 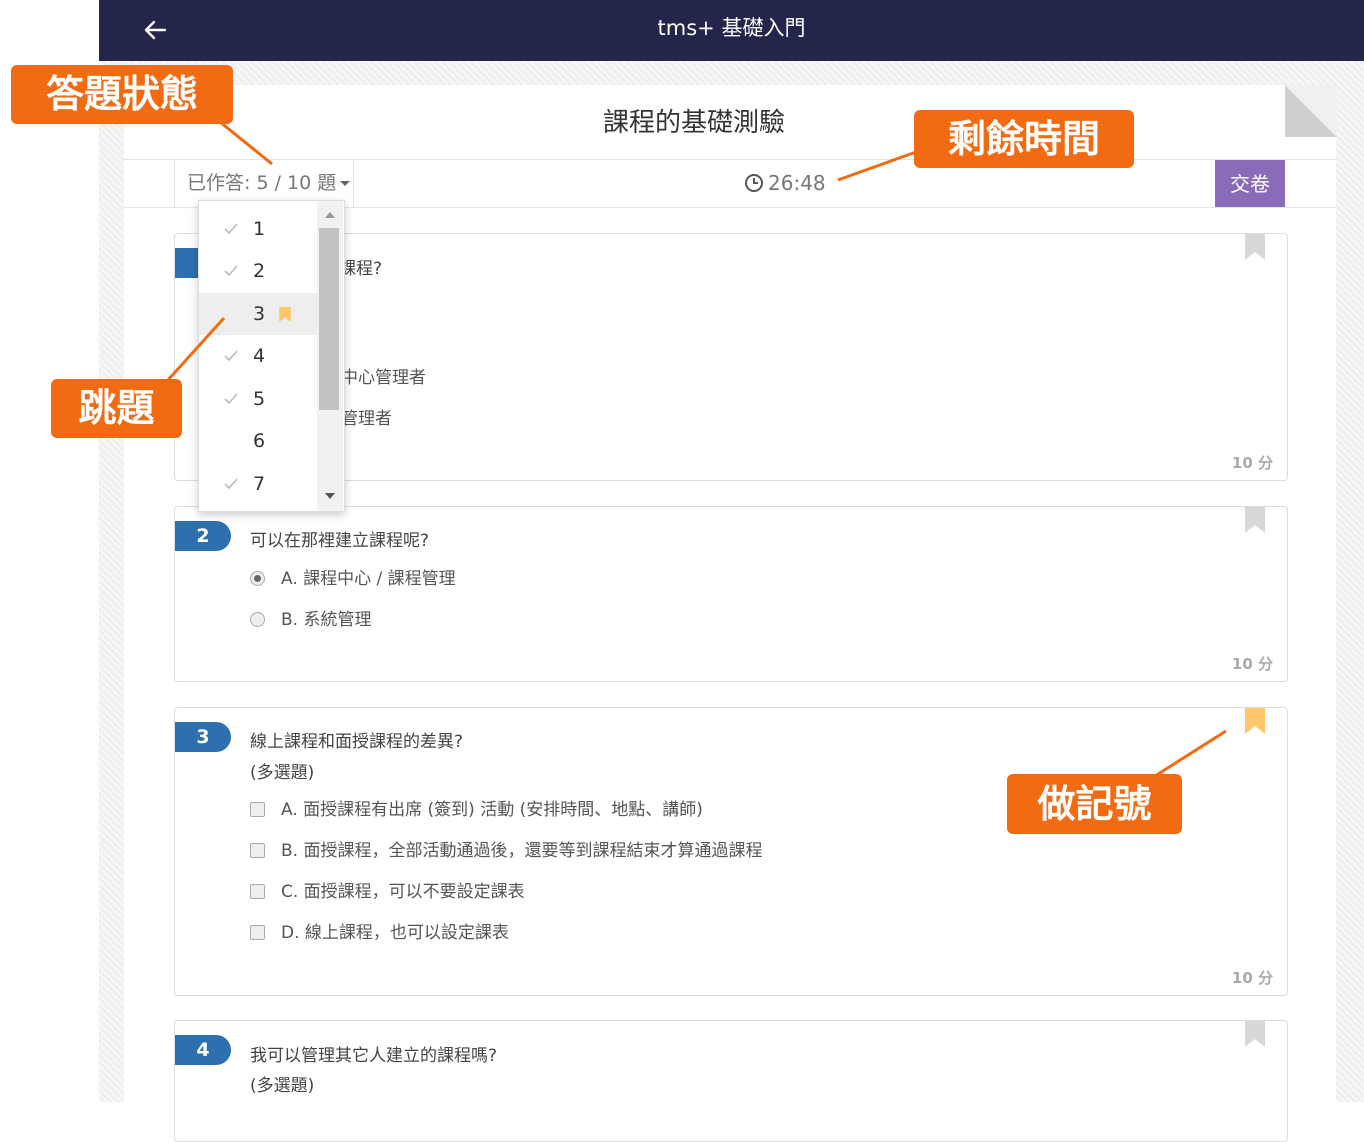 I want to click on scroll-down-arrow-icon, so click(x=330, y=496).